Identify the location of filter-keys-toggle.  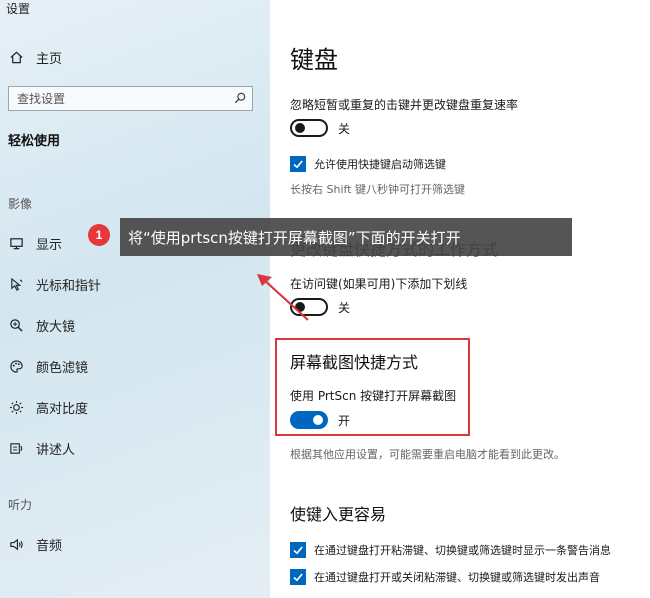
(309, 128).